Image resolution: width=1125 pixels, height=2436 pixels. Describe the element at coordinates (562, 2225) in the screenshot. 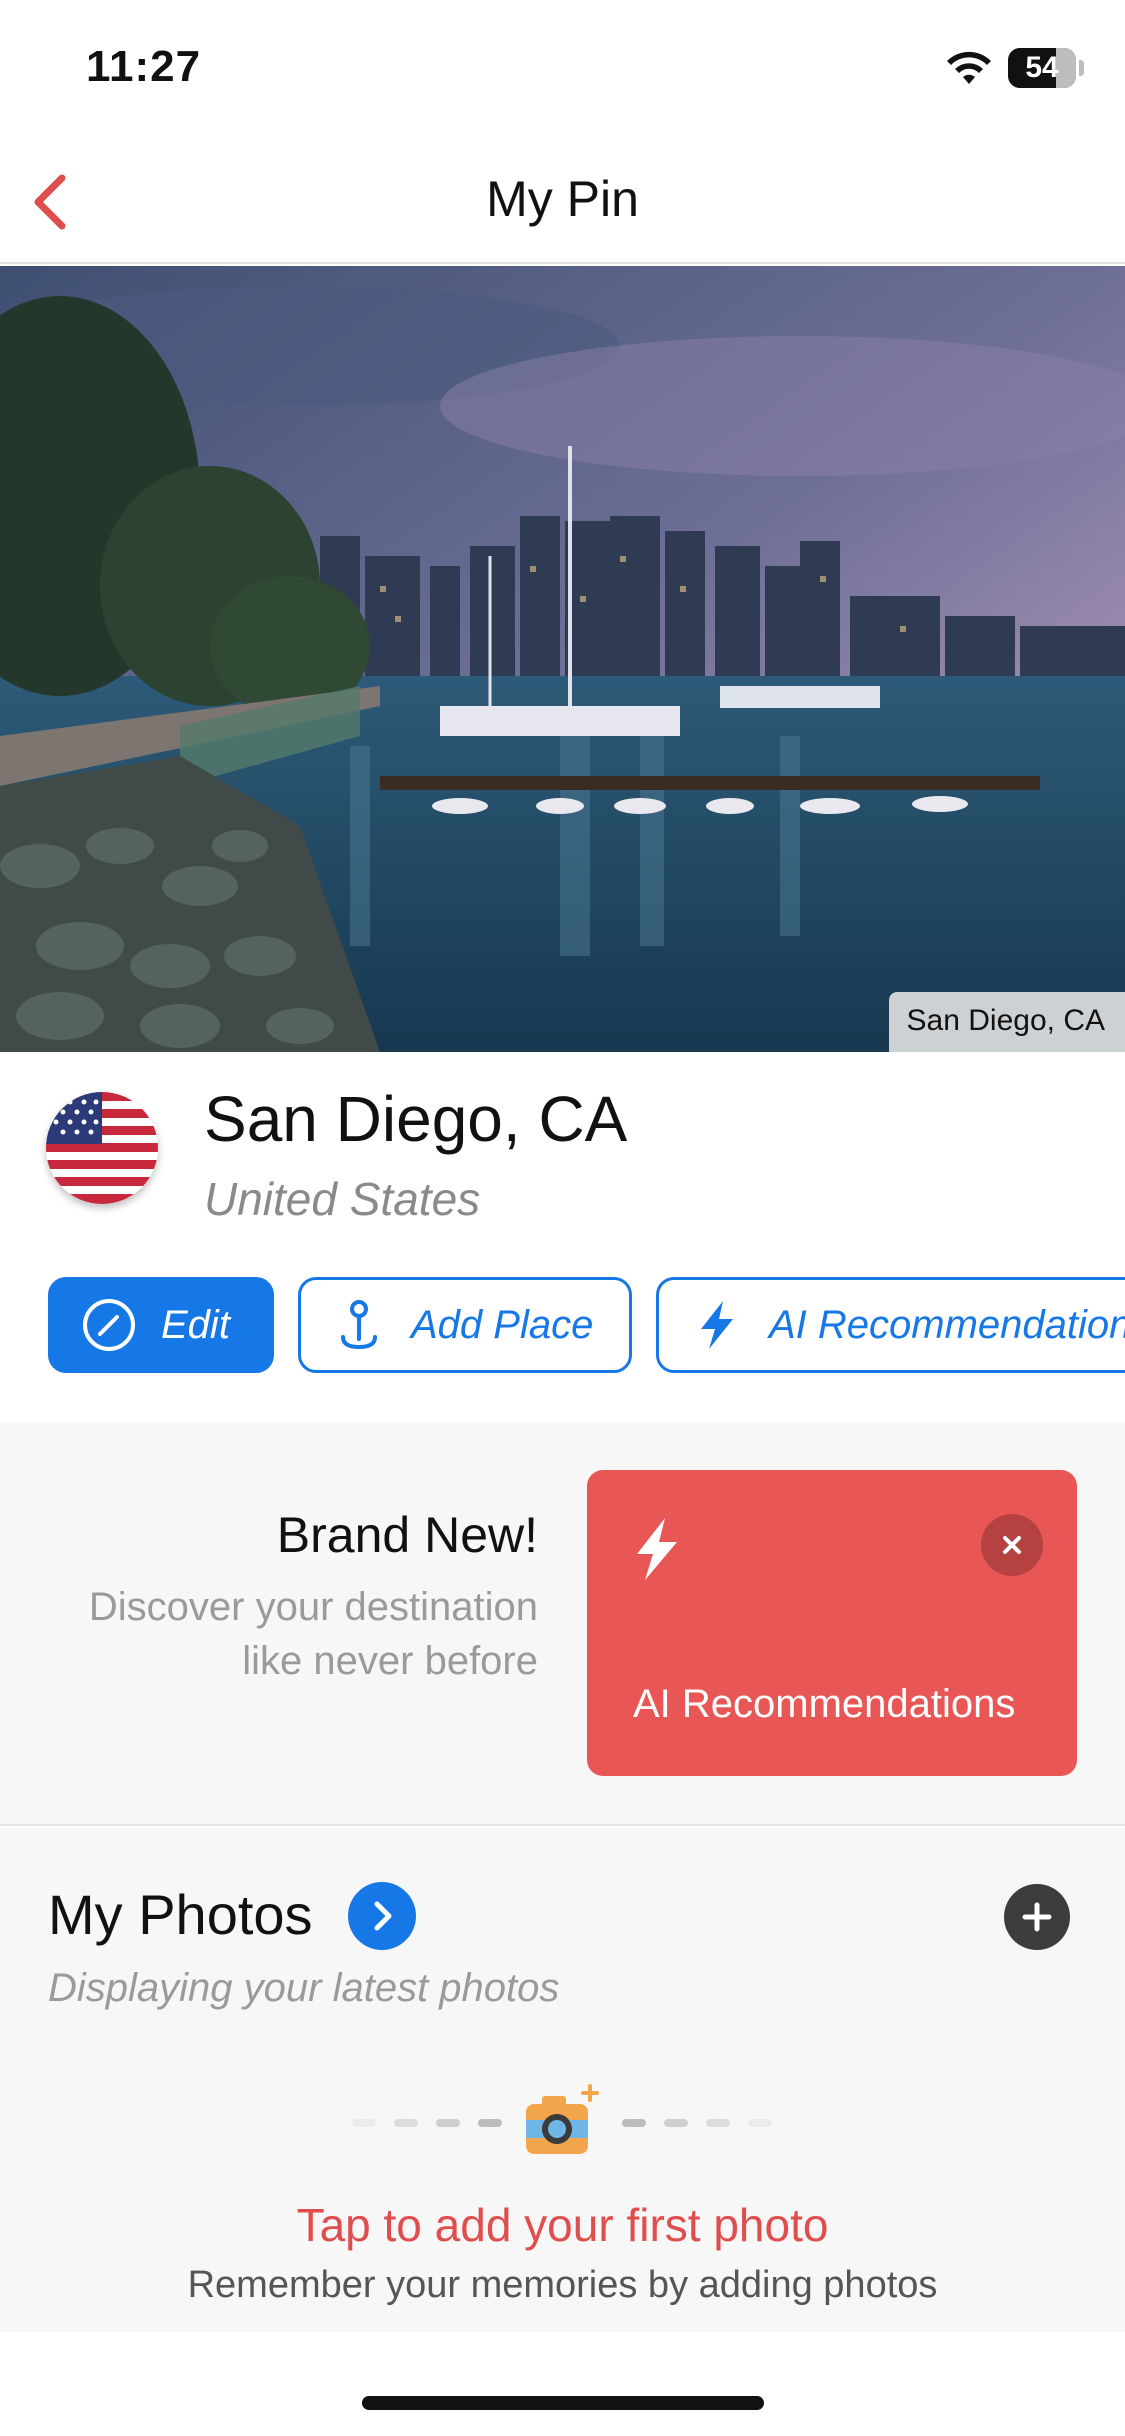

I see `add-first-photo-link: Tap to add your first photo` at that location.